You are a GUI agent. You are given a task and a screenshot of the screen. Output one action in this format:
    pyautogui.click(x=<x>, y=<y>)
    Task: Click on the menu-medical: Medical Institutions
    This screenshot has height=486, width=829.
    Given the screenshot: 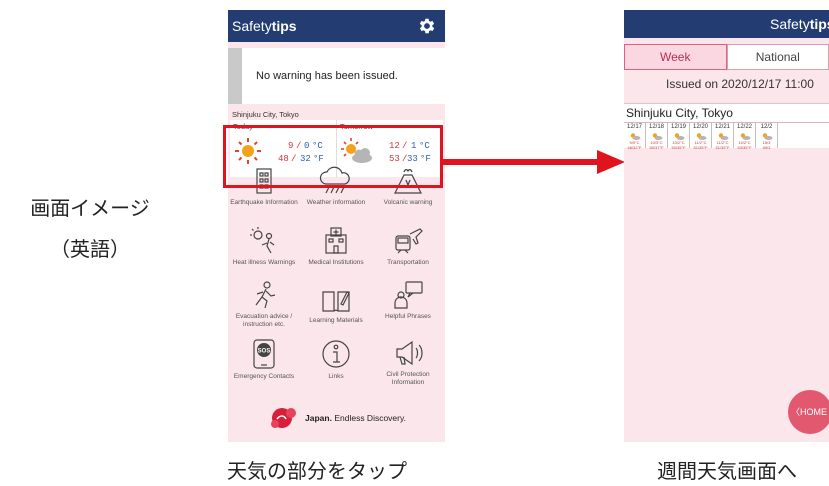 What is the action you would take?
    pyautogui.click(x=336, y=246)
    